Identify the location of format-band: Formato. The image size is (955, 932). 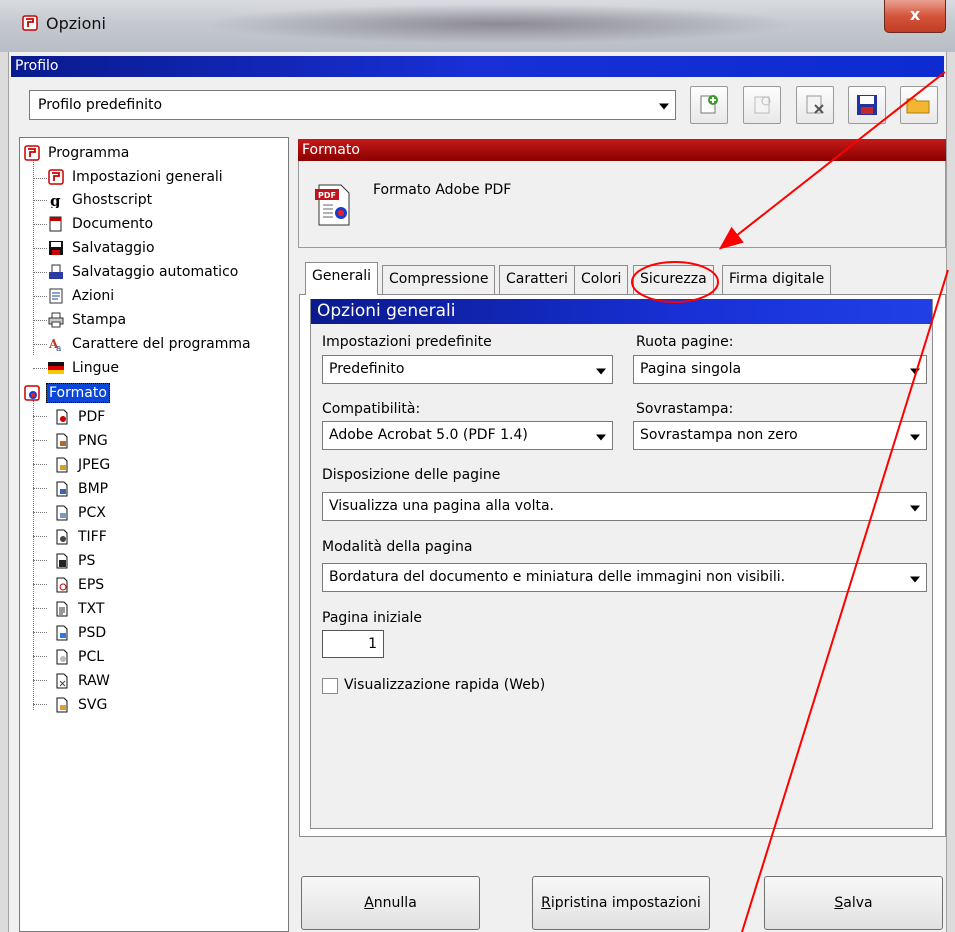
(622, 150).